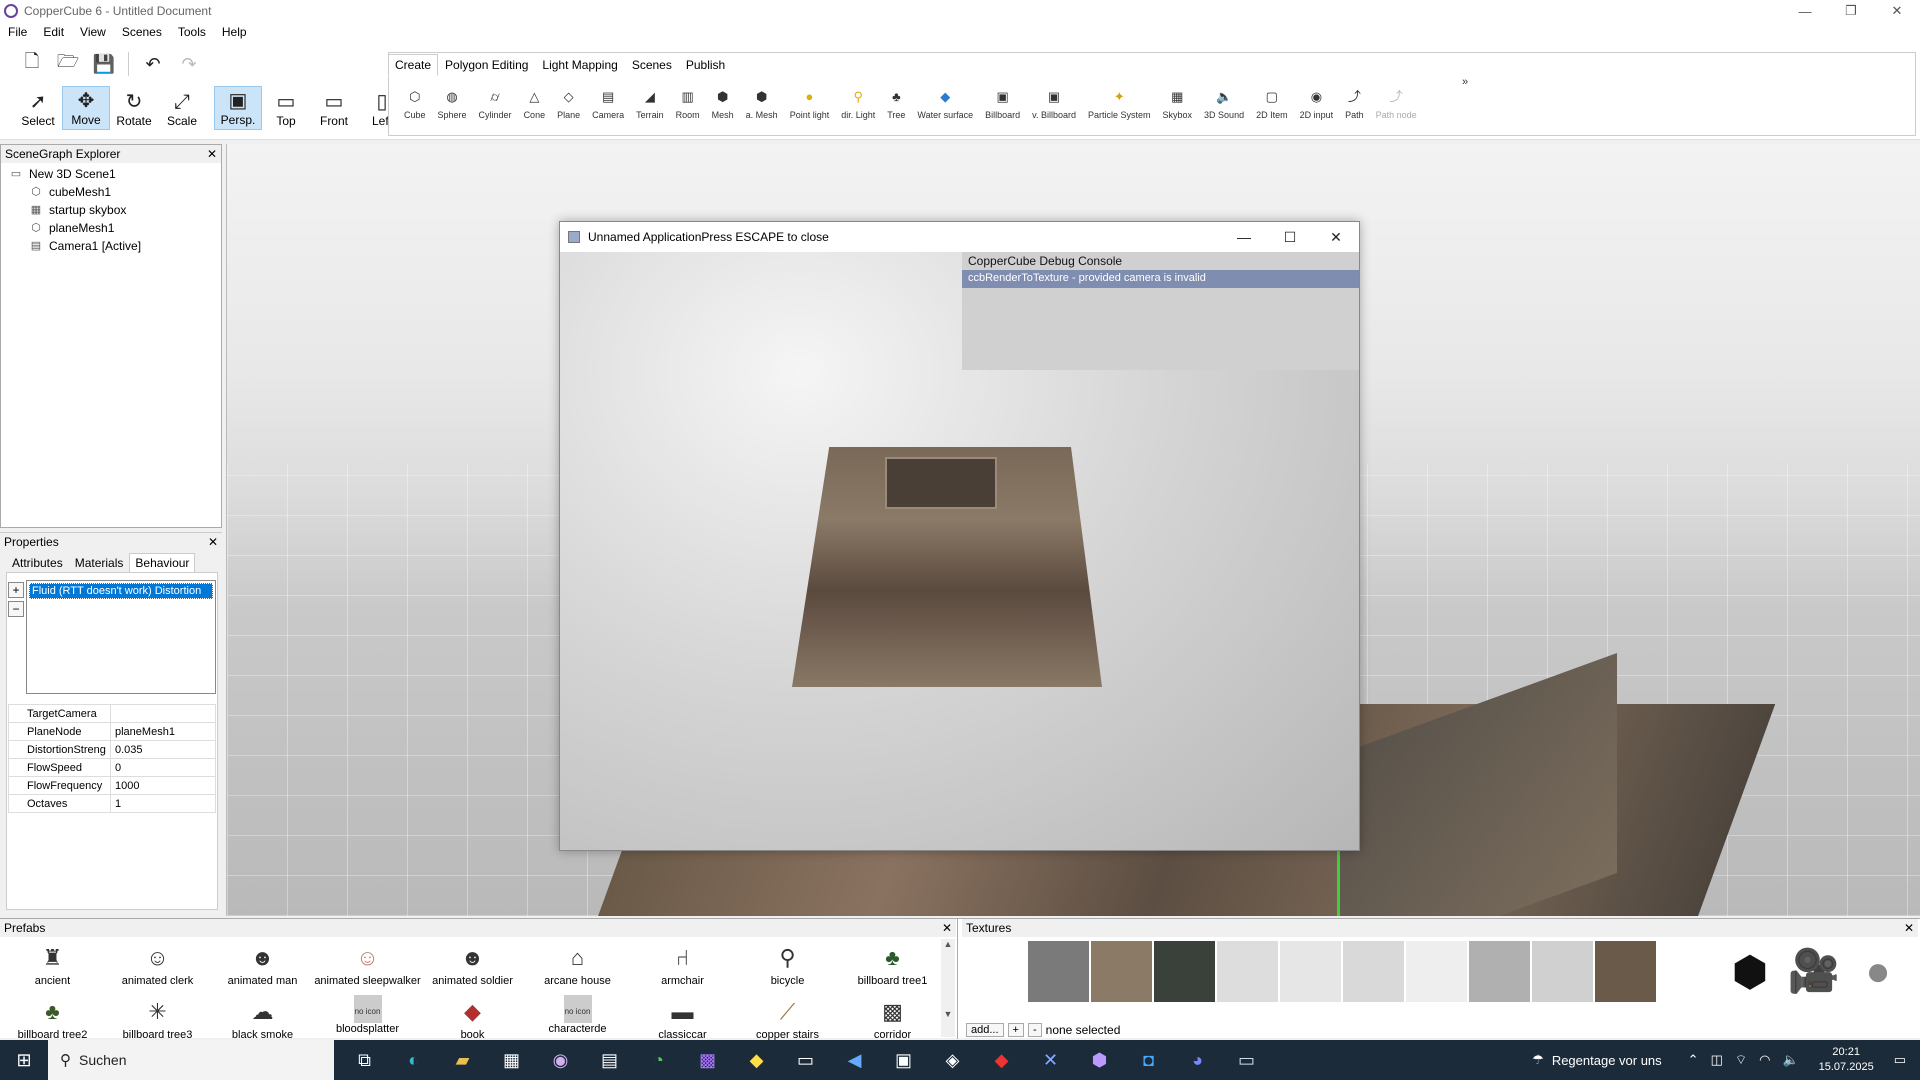 Image resolution: width=1920 pixels, height=1080 pixels. What do you see at coordinates (182, 108) in the screenshot?
I see `scale-mode-button: ⤢ Scale` at bounding box center [182, 108].